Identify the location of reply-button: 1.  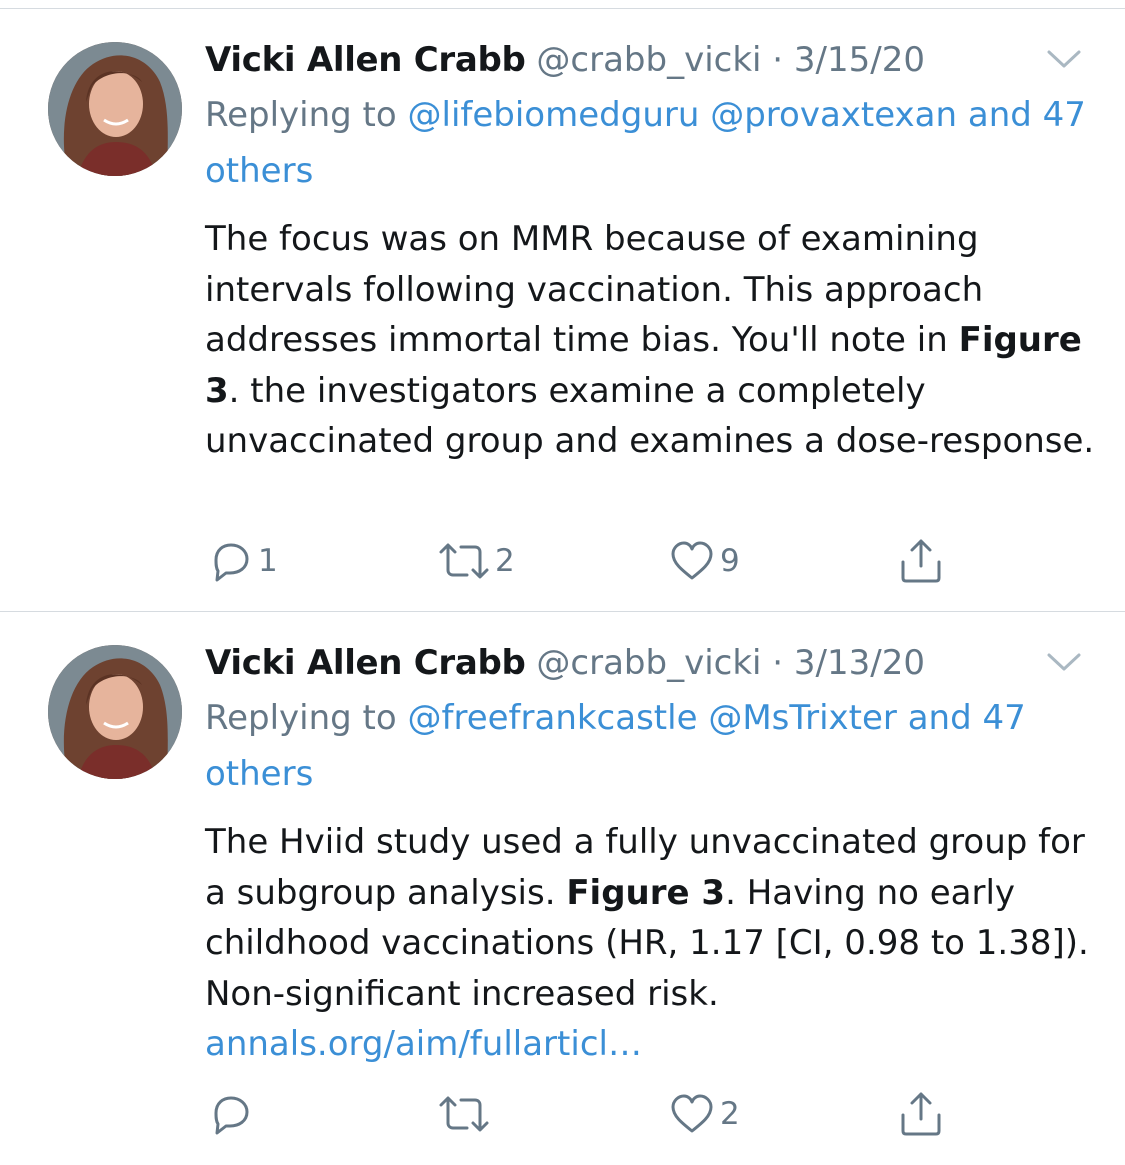
(242, 561).